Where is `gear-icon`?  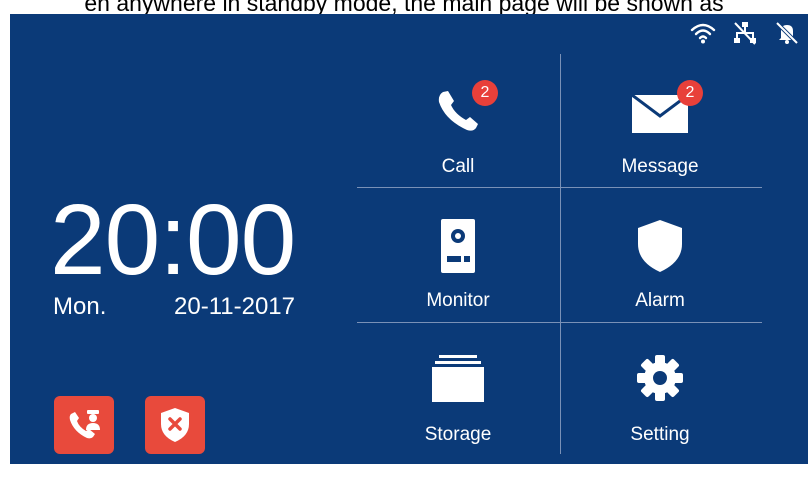
gear-icon is located at coordinates (660, 378).